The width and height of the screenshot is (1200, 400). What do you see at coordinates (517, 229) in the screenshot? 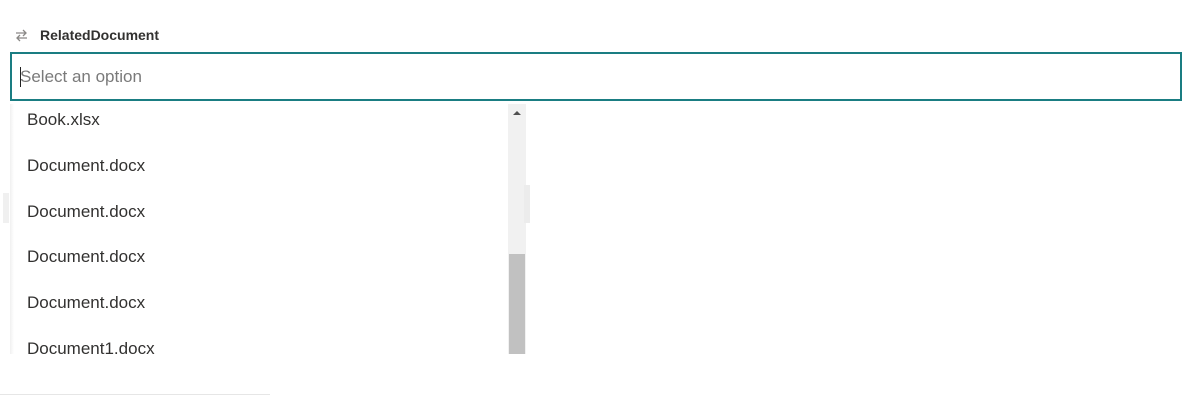
I see `dropdown-scrollbar` at bounding box center [517, 229].